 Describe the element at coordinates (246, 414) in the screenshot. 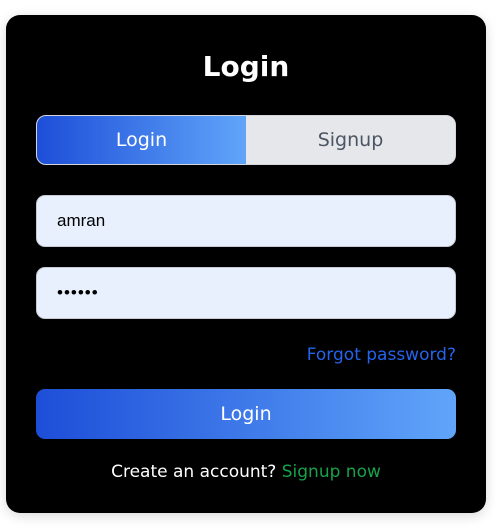

I see `login-button: Login` at that location.